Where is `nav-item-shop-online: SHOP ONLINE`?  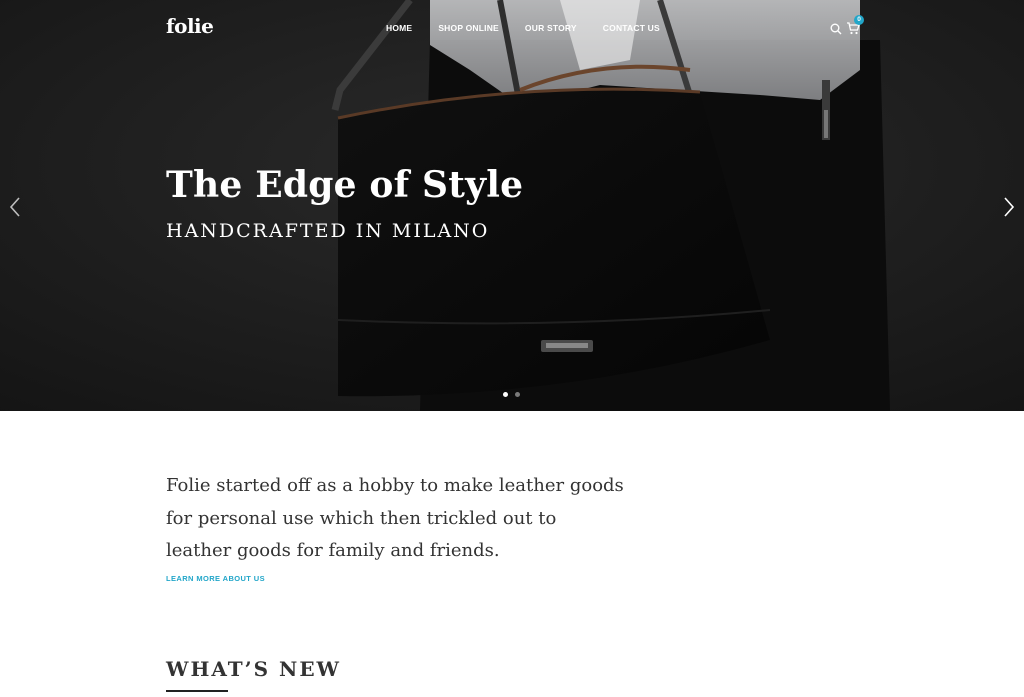 nav-item-shop-online: SHOP ONLINE is located at coordinates (468, 28).